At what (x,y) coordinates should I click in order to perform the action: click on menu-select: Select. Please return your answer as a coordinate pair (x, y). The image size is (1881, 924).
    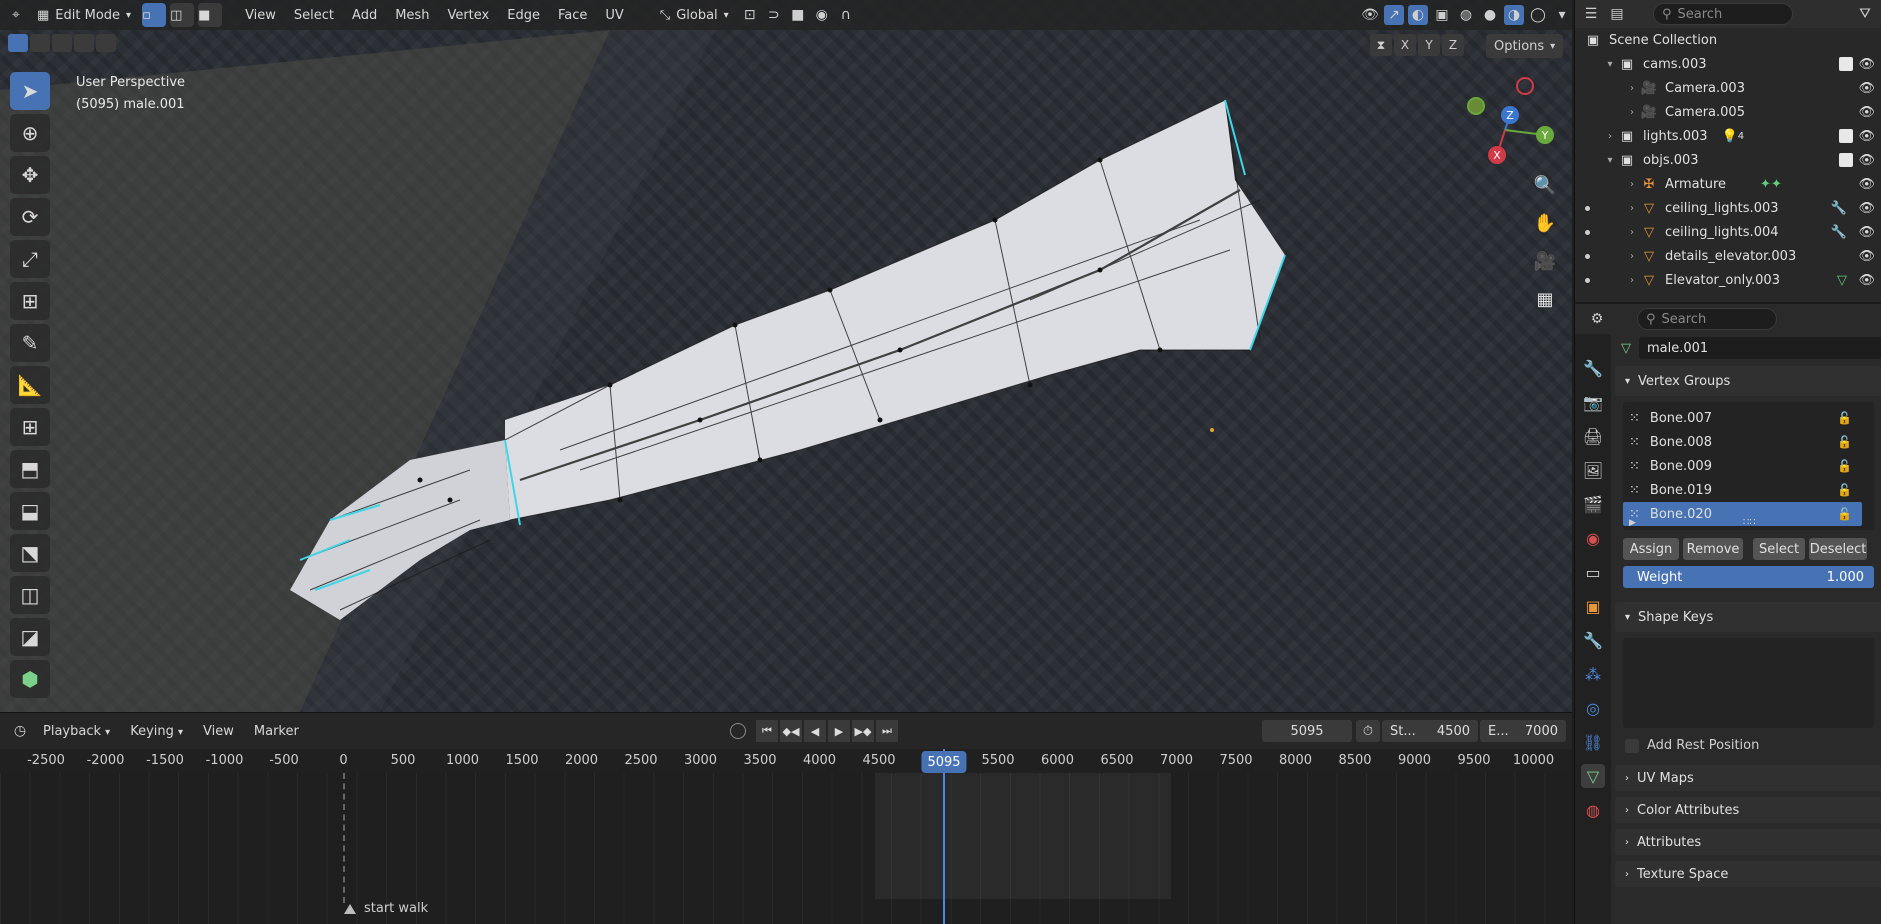
    Looking at the image, I should click on (314, 15).